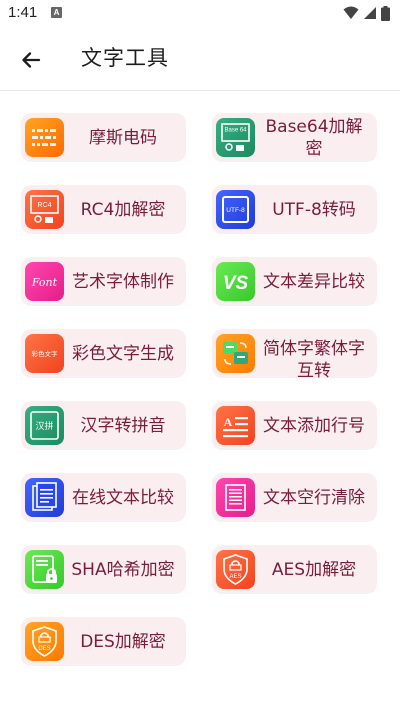  What do you see at coordinates (385, 13) in the screenshot?
I see `battery-icon` at bounding box center [385, 13].